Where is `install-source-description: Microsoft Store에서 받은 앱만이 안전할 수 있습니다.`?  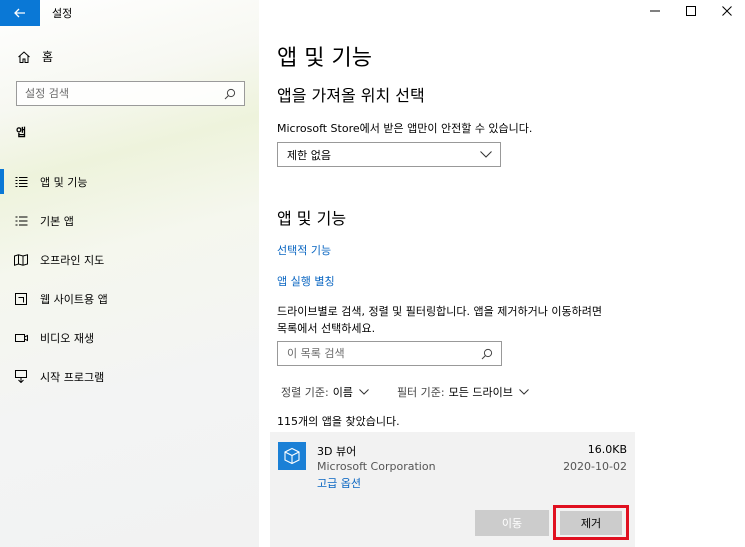 install-source-description: Microsoft Store에서 받은 앱만이 안전할 수 있습니다. is located at coordinates (405, 128).